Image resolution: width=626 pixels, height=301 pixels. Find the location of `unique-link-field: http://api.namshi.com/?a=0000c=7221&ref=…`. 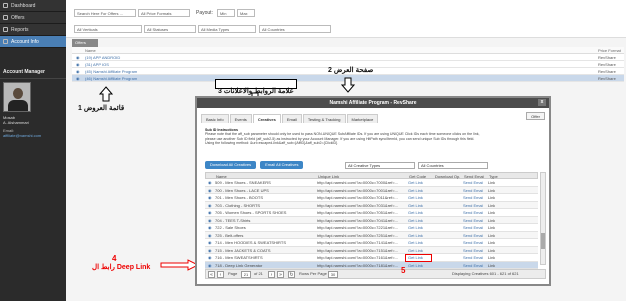

unique-link-field: http://api.namshi.com/?a=0000c=7221&ref=… is located at coordinates (362, 227).